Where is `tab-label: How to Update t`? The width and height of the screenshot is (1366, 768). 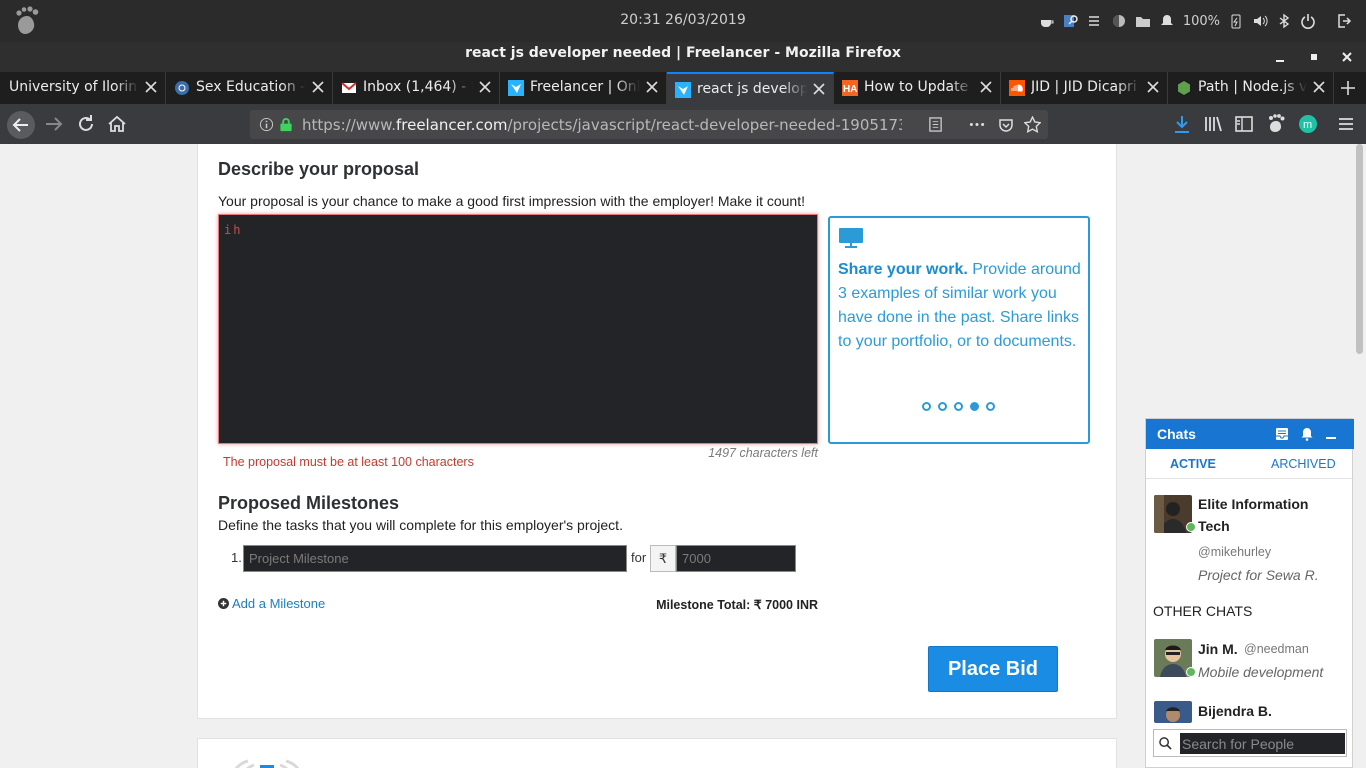
tab-label: How to Update t is located at coordinates (919, 87).